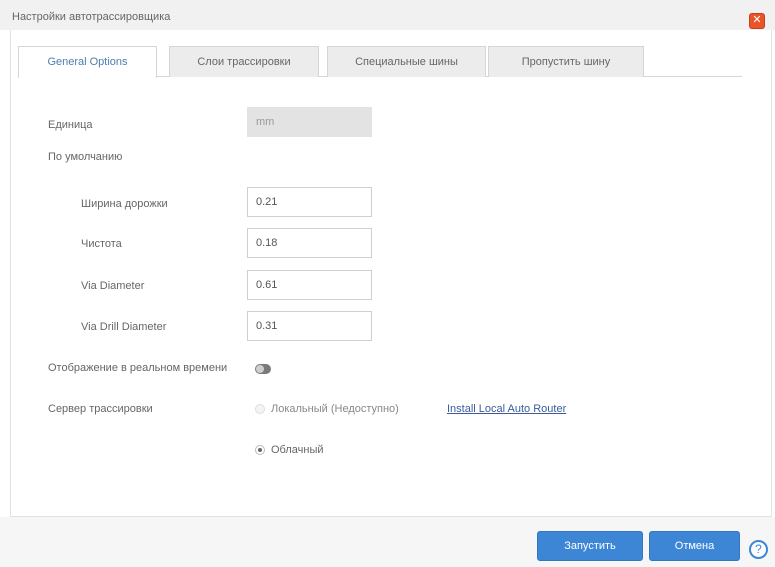 This screenshot has height=567, width=775. What do you see at coordinates (124, 204) in the screenshot?
I see `track-width-label: Ширина дорожки` at bounding box center [124, 204].